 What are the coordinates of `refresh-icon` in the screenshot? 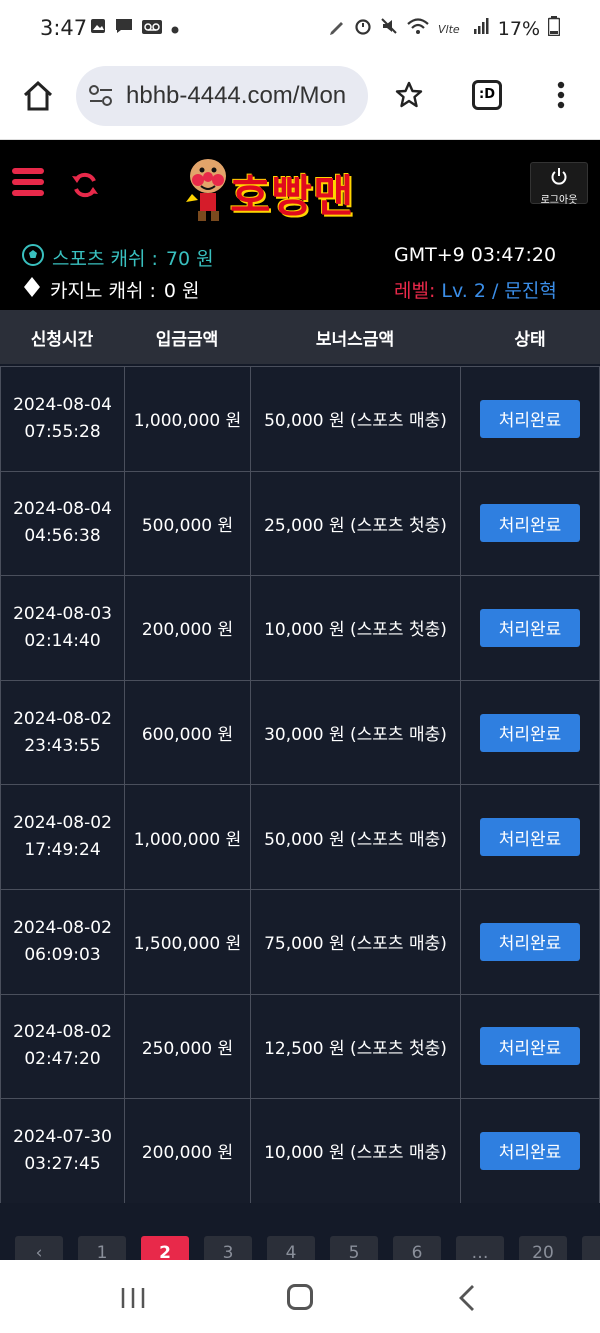 It's located at (85, 187).